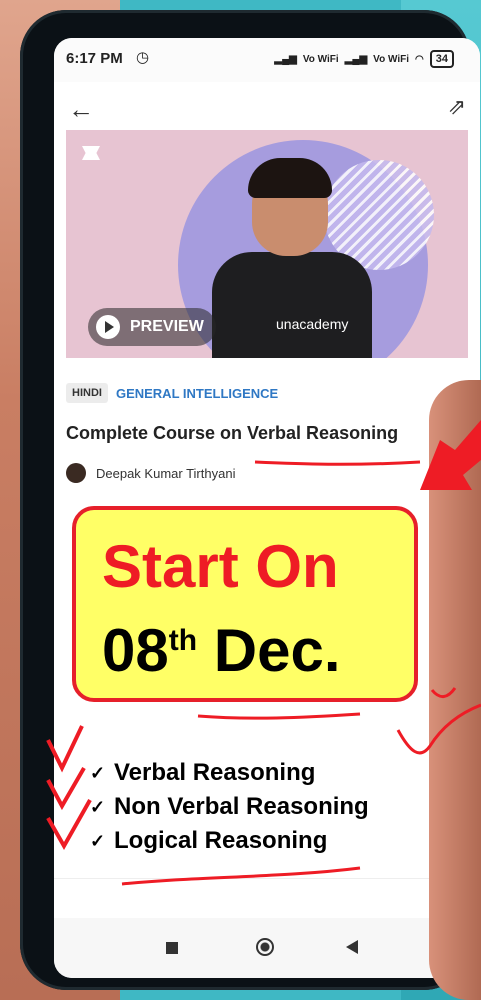  What do you see at coordinates (215, 772) in the screenshot?
I see `topic-label: Verbal Reasoning` at bounding box center [215, 772].